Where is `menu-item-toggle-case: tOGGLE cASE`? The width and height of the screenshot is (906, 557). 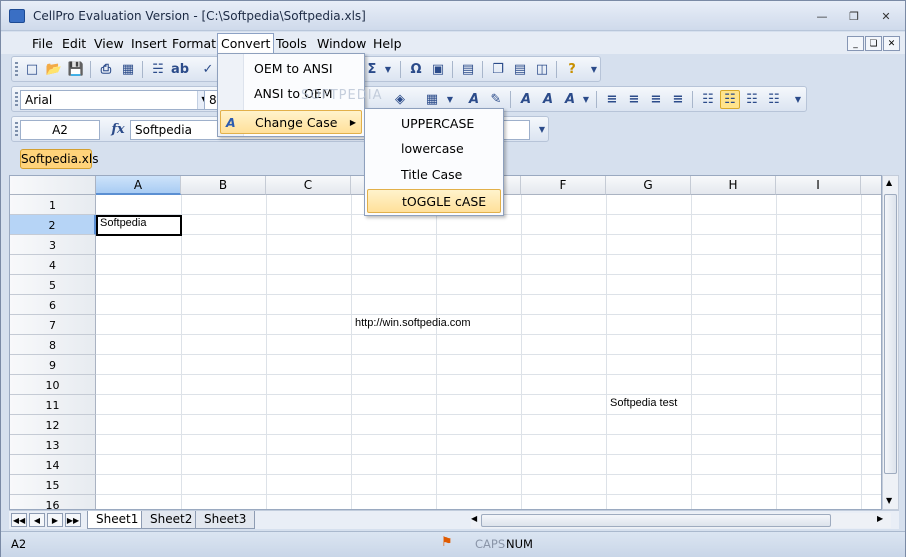
menu-item-toggle-case: tOGGLE cASE is located at coordinates (434, 201).